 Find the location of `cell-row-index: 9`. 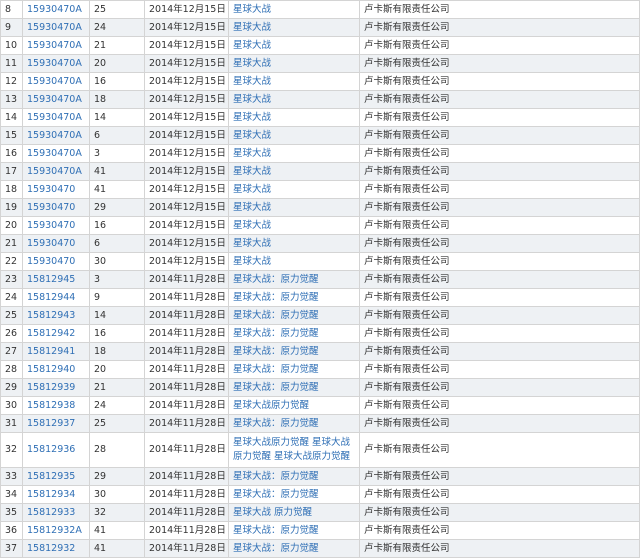

cell-row-index: 9 is located at coordinates (11, 27).